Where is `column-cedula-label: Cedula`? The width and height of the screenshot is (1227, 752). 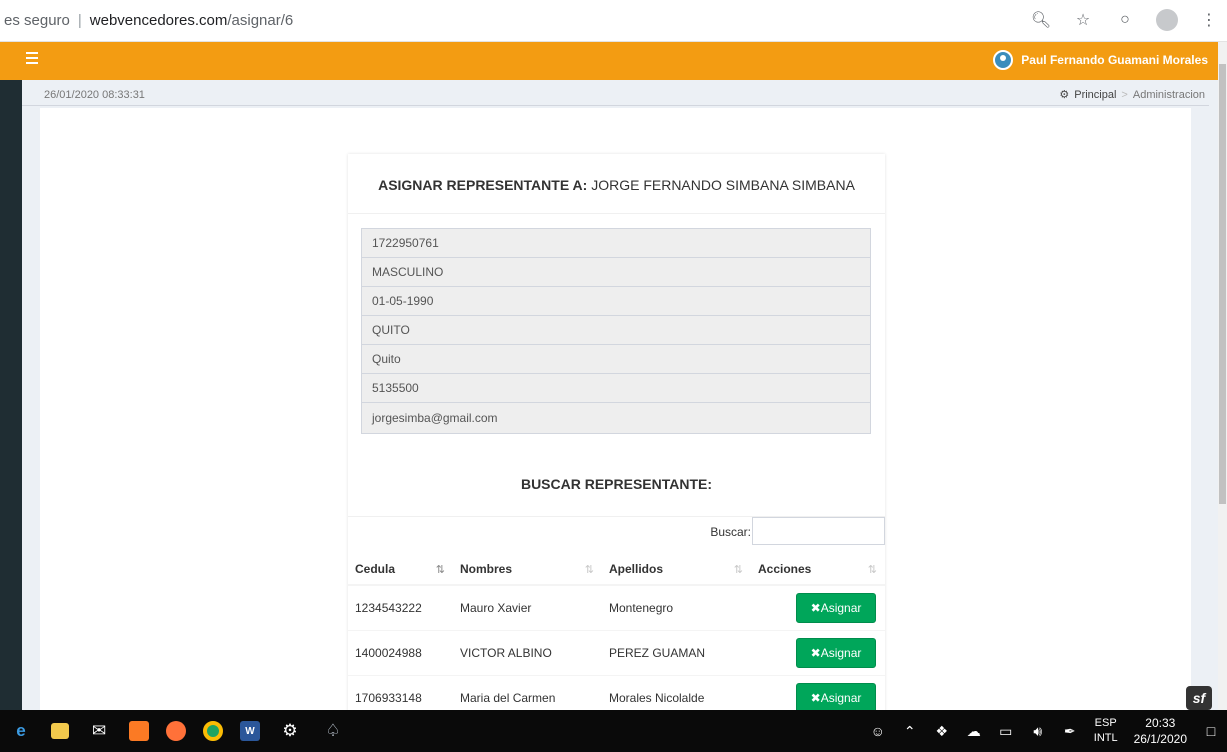
column-cedula-label: Cedula is located at coordinates (375, 569).